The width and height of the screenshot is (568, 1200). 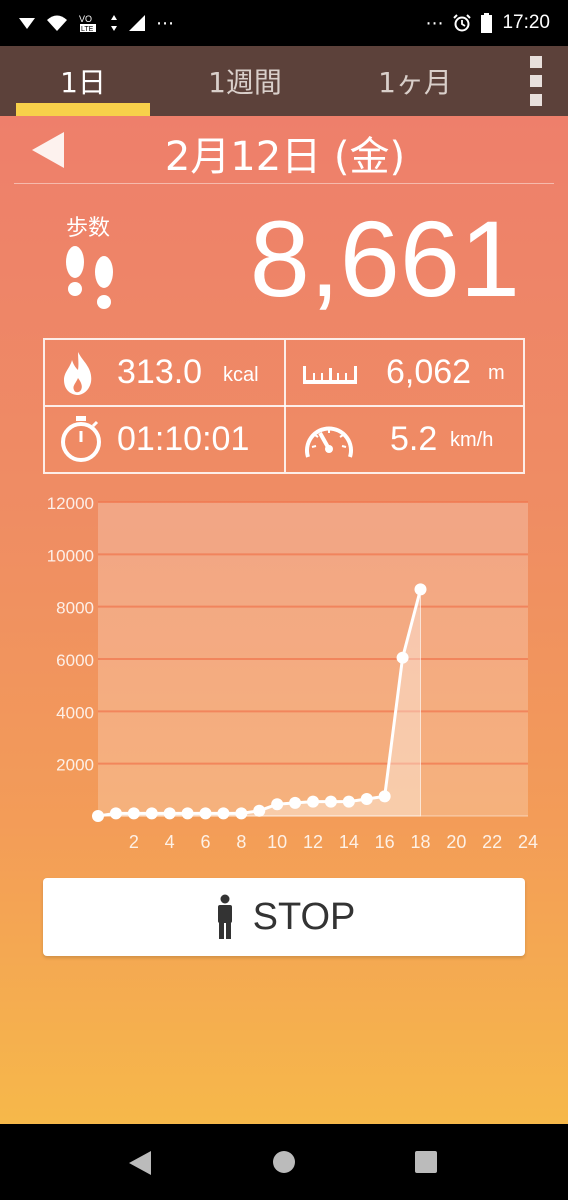 I want to click on alarm-icon, so click(x=462, y=23).